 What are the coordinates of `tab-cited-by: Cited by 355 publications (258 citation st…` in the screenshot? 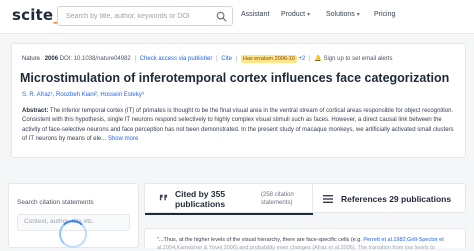 It's located at (229, 199).